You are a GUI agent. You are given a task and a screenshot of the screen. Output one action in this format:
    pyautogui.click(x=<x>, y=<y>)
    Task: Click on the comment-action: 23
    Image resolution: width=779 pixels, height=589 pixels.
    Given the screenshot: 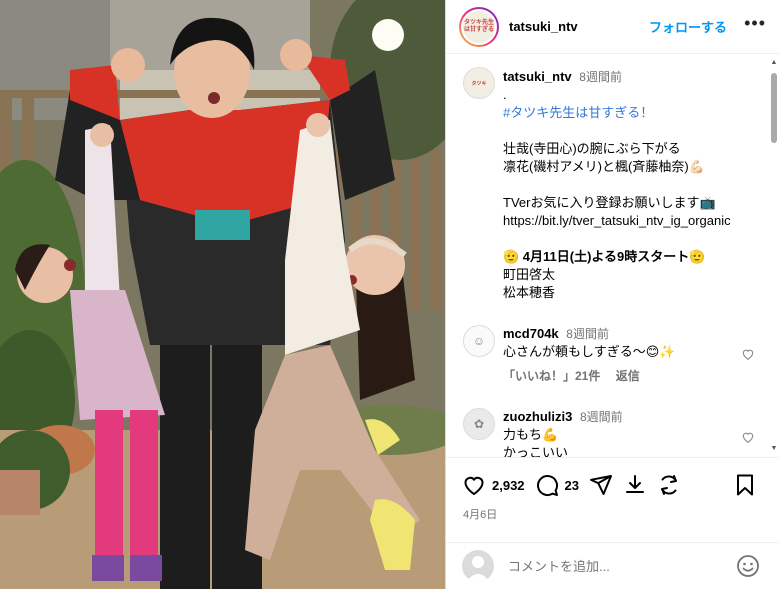 What is the action you would take?
    pyautogui.click(x=557, y=485)
    